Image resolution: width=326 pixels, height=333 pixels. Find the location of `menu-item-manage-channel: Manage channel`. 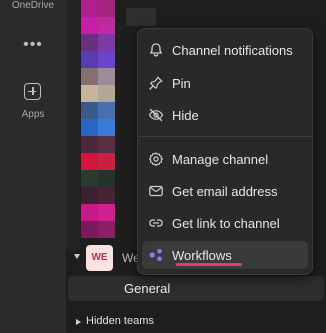

menu-item-manage-channel: Manage channel is located at coordinates (225, 159).